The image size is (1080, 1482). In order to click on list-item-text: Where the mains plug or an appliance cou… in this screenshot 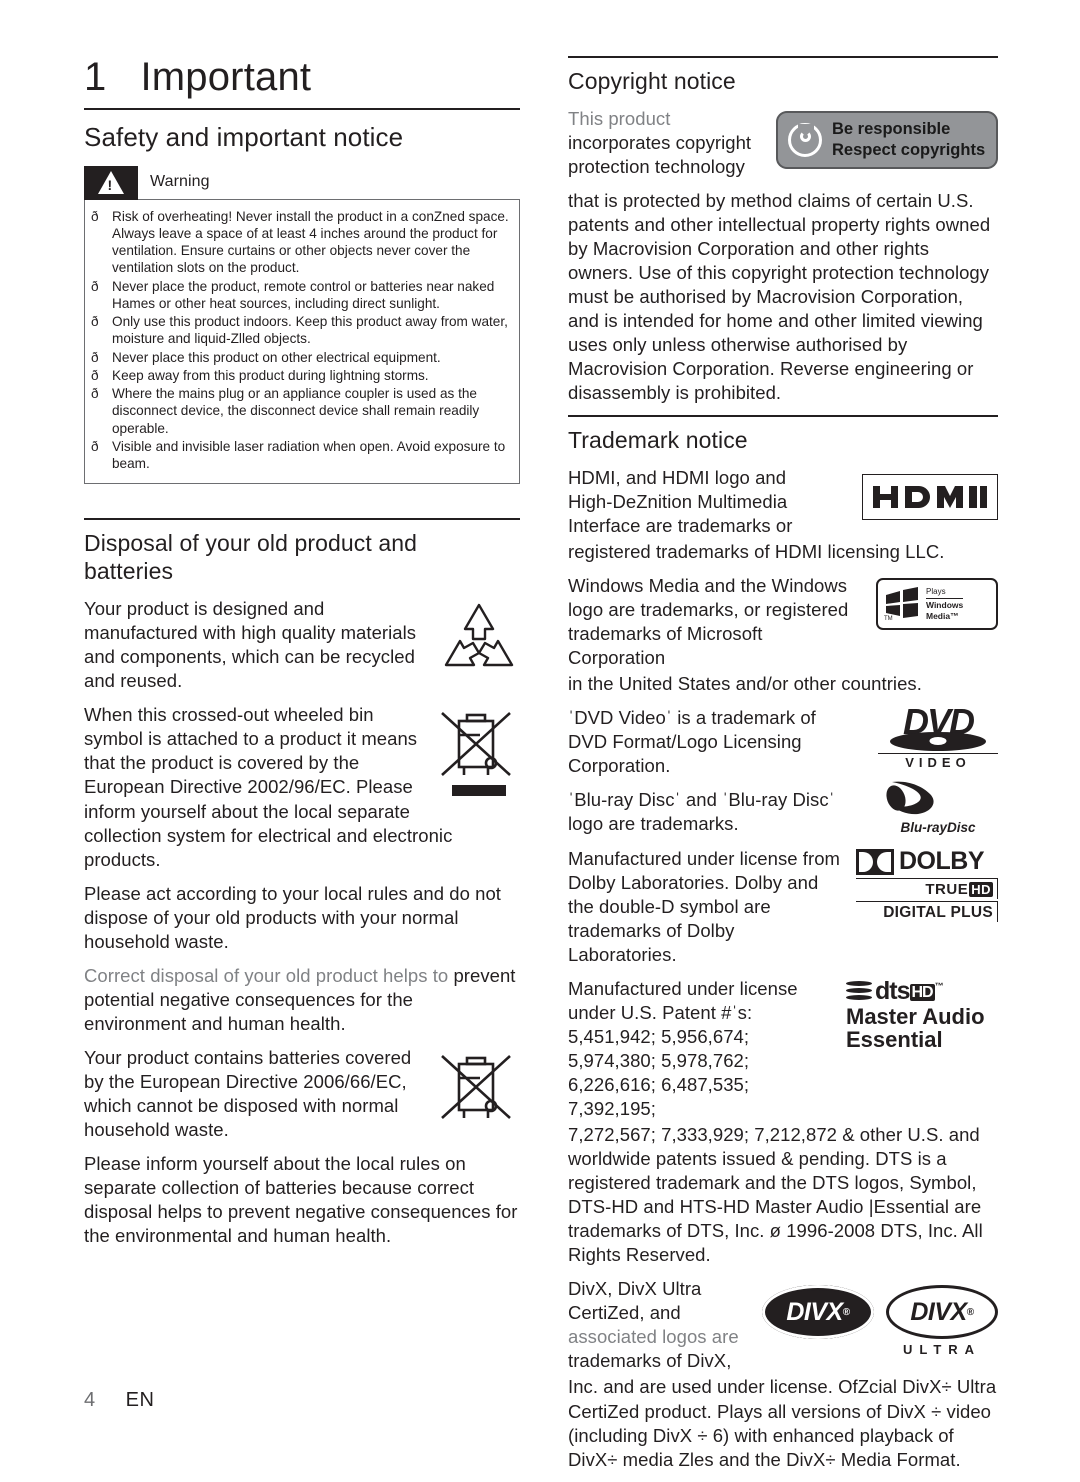, I will do `click(296, 411)`.